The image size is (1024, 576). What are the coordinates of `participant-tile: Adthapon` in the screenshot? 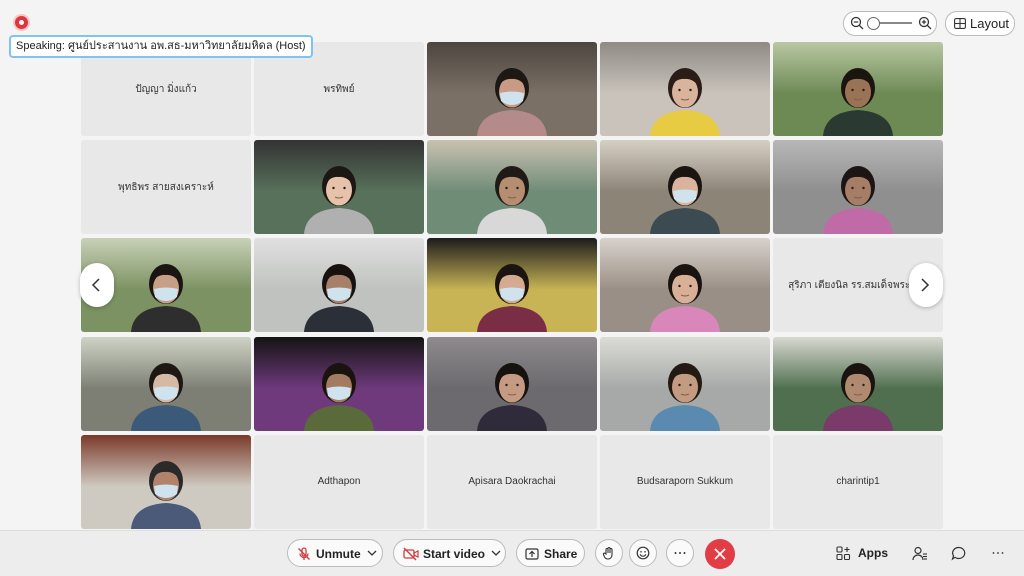 It's located at (339, 481).